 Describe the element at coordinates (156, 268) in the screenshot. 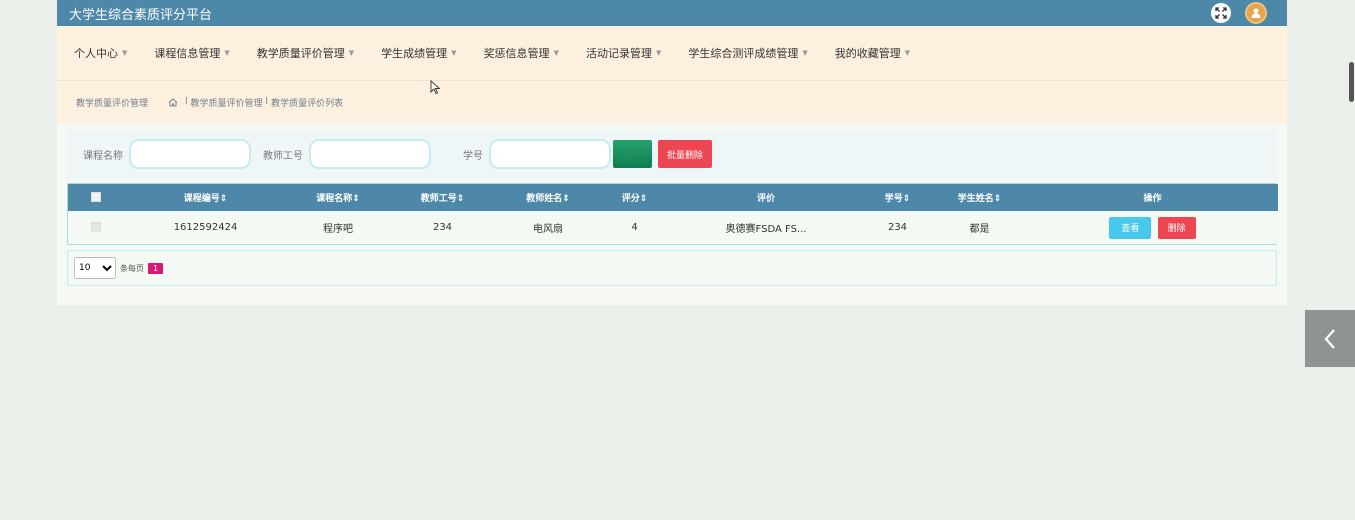

I see `page-number-current: 1` at that location.